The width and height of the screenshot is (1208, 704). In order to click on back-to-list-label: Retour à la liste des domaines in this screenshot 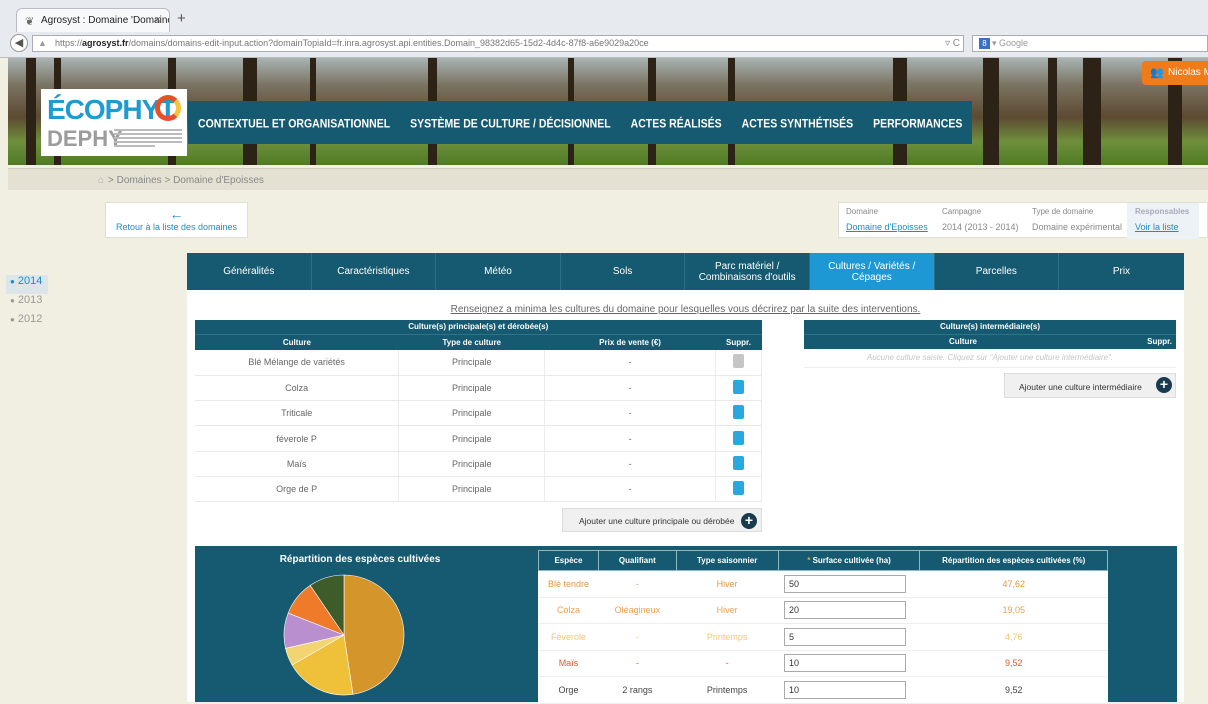, I will do `click(176, 227)`.